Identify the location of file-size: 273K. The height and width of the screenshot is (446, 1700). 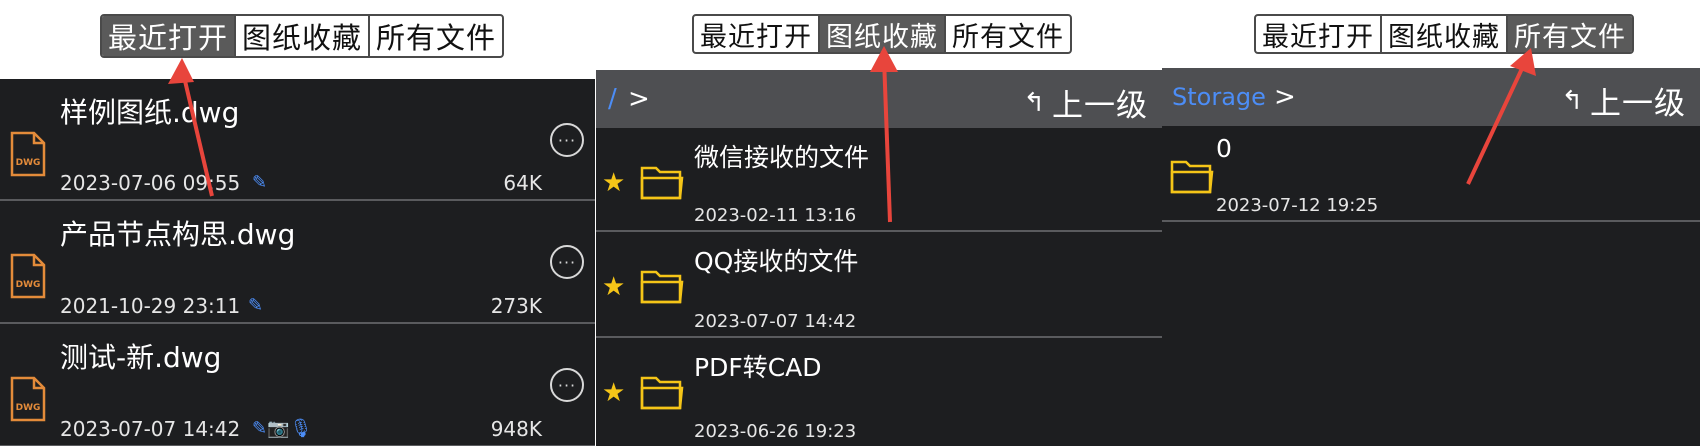
(516, 306).